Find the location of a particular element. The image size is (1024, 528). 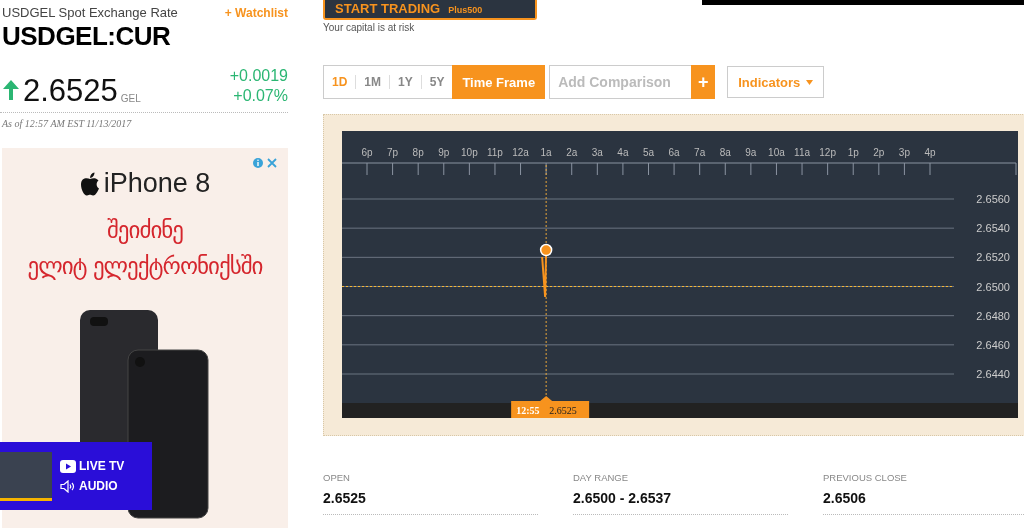

stat-value: 2.6525 is located at coordinates (345, 498).